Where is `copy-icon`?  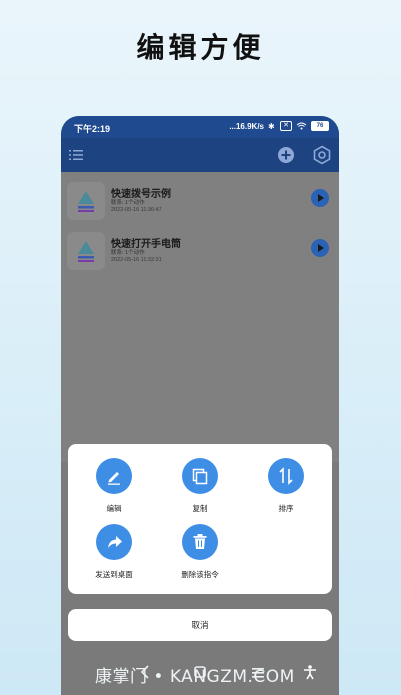 copy-icon is located at coordinates (200, 476).